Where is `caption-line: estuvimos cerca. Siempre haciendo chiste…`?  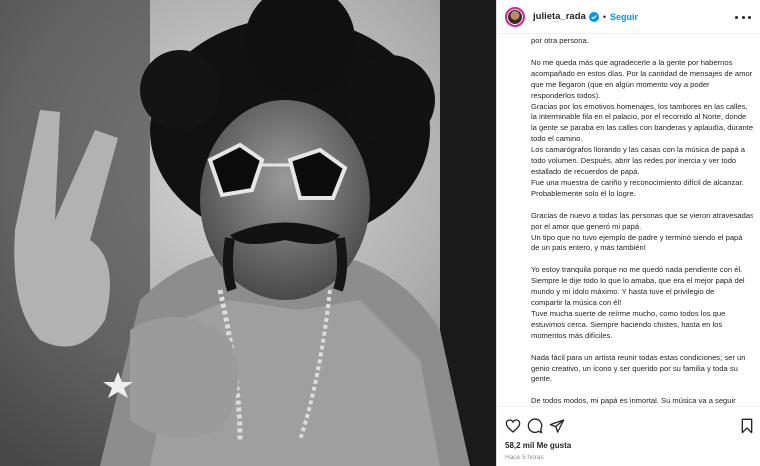
caption-line: estuvimos cerca. Siempre haciendo chiste… is located at coordinates (627, 324).